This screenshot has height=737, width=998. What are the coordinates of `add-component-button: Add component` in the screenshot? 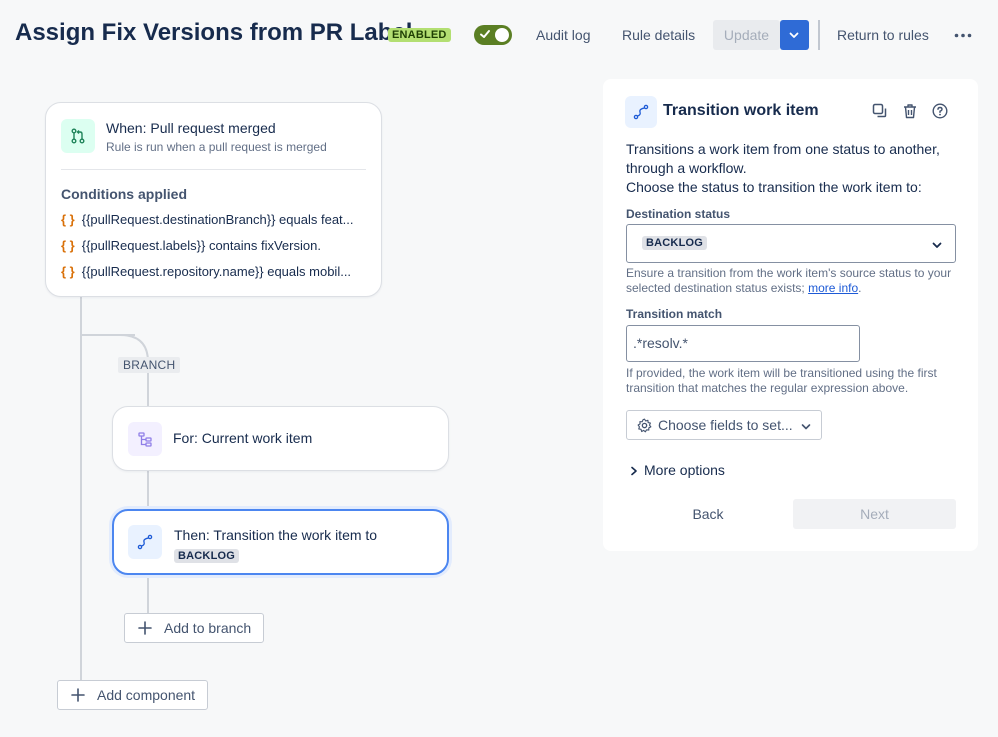 It's located at (132, 695).